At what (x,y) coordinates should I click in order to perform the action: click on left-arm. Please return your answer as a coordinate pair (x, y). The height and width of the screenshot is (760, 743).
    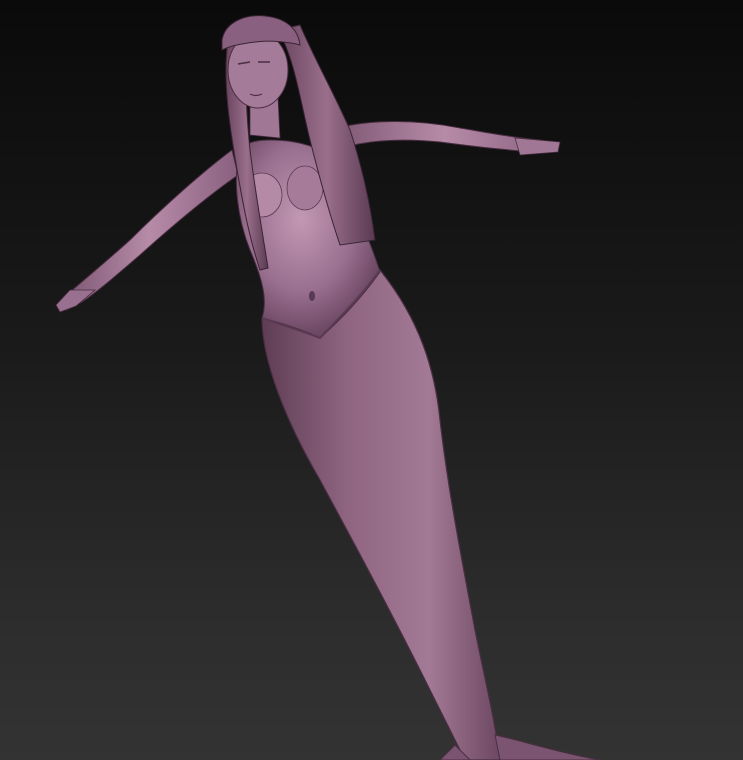
    Looking at the image, I should click on (149, 230).